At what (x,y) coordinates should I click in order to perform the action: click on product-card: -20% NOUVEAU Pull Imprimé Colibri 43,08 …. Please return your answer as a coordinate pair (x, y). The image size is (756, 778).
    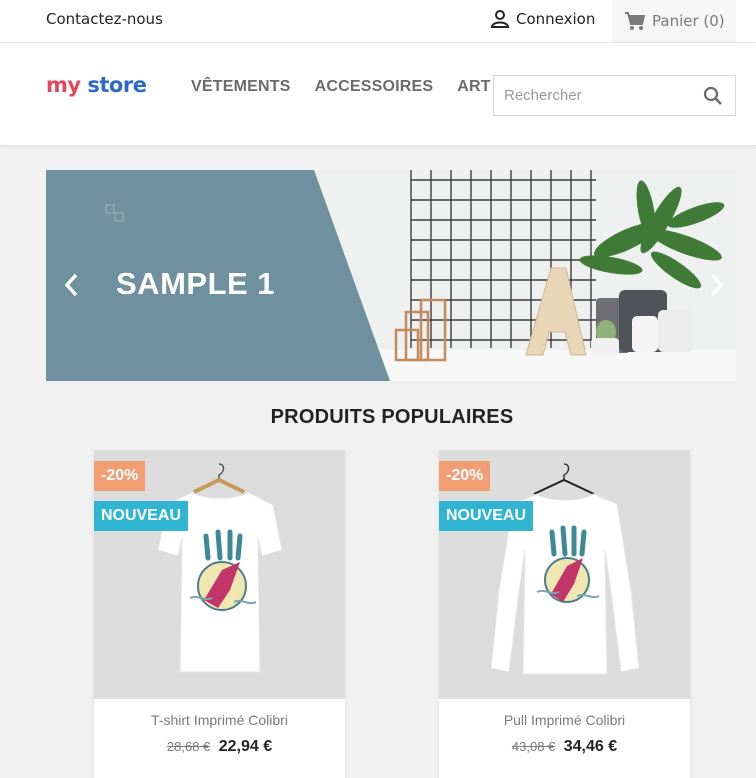
    Looking at the image, I should click on (564, 614).